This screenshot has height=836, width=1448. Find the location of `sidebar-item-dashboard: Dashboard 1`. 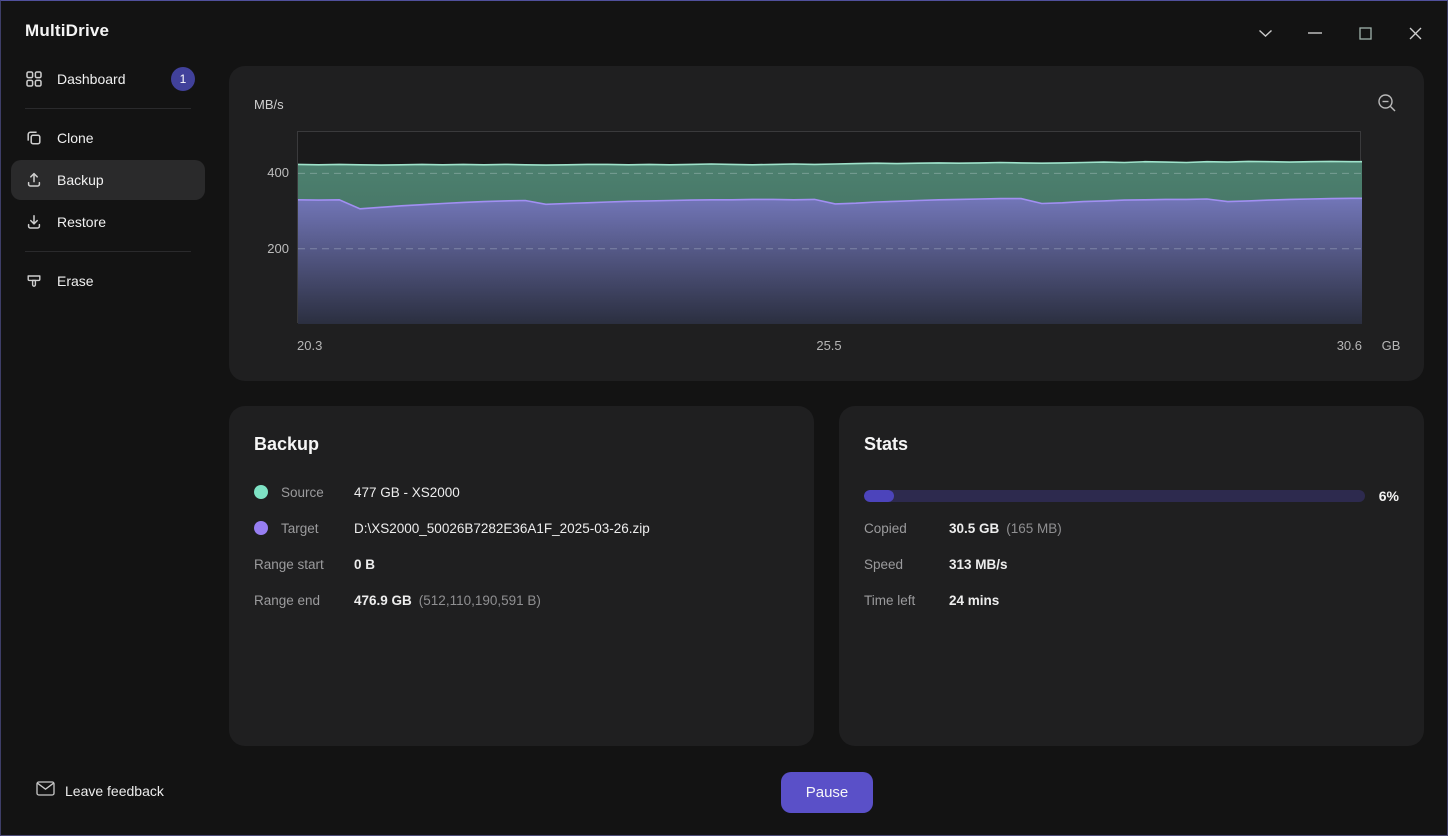

sidebar-item-dashboard: Dashboard 1 is located at coordinates (108, 79).